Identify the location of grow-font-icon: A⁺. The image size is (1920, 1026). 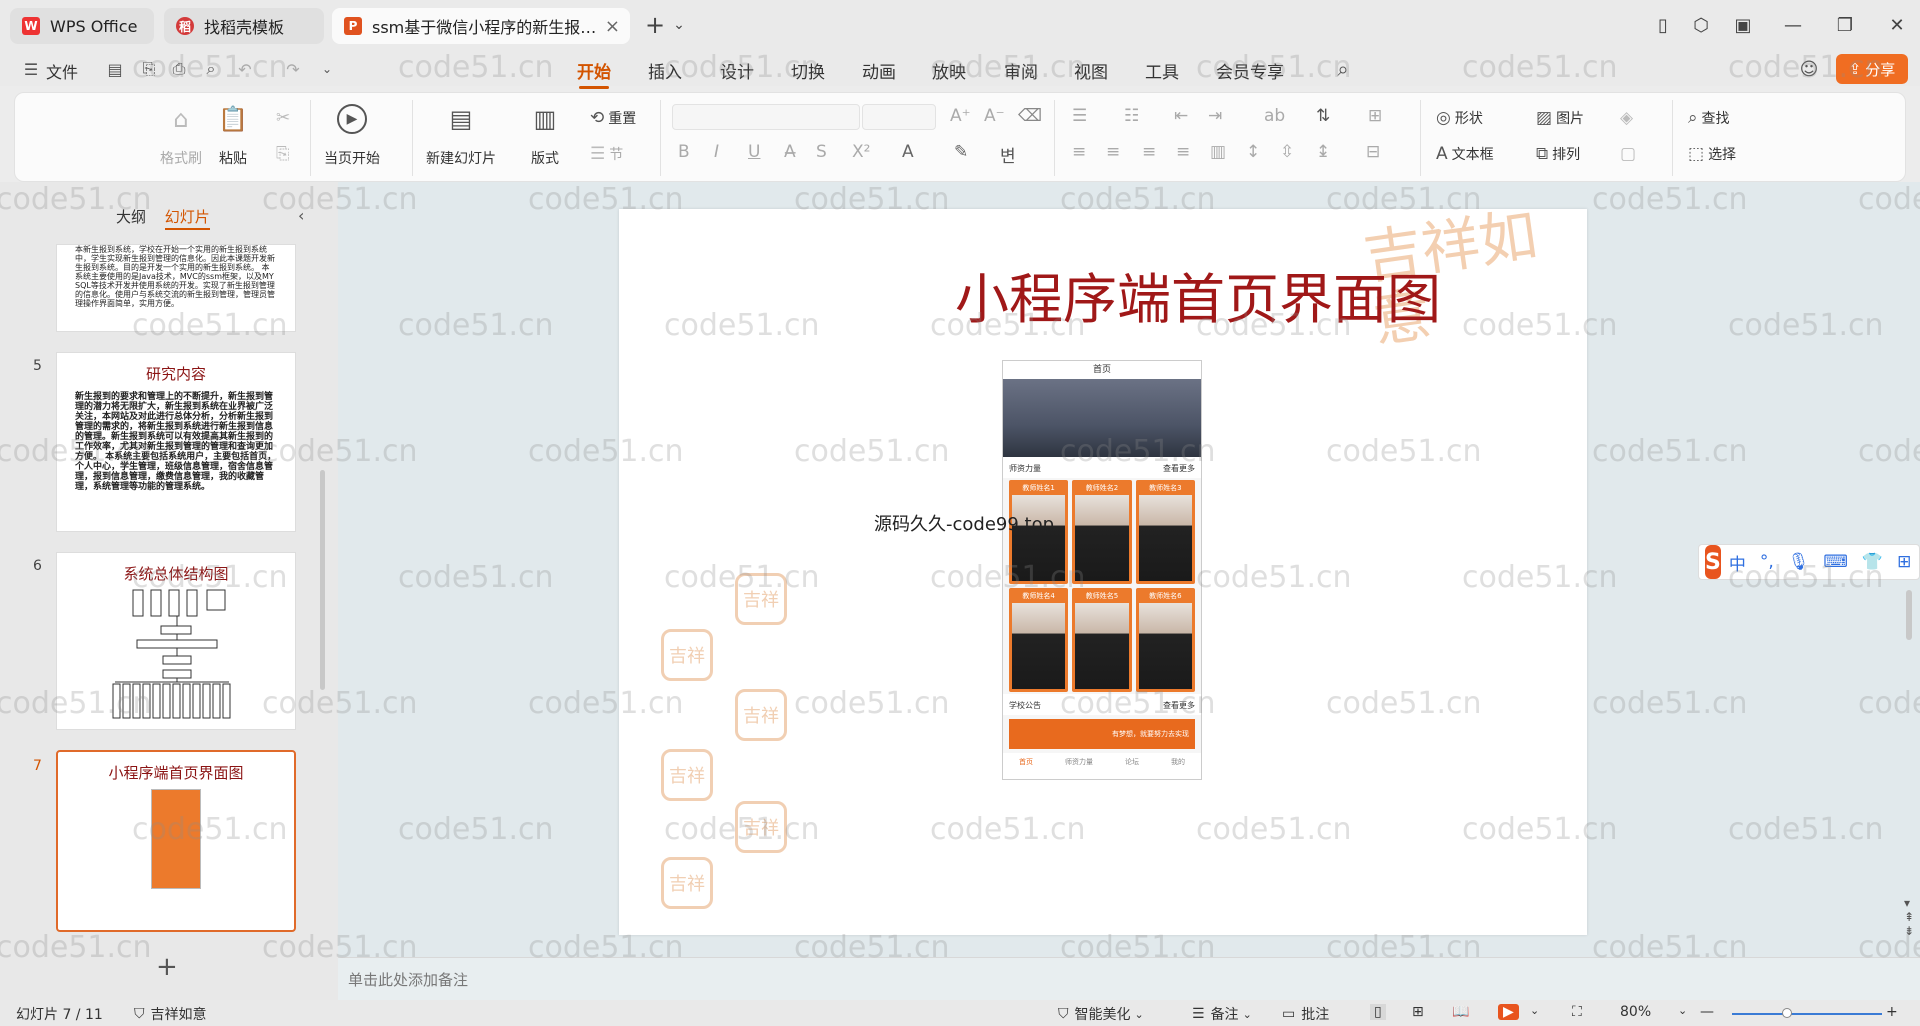
(960, 116).